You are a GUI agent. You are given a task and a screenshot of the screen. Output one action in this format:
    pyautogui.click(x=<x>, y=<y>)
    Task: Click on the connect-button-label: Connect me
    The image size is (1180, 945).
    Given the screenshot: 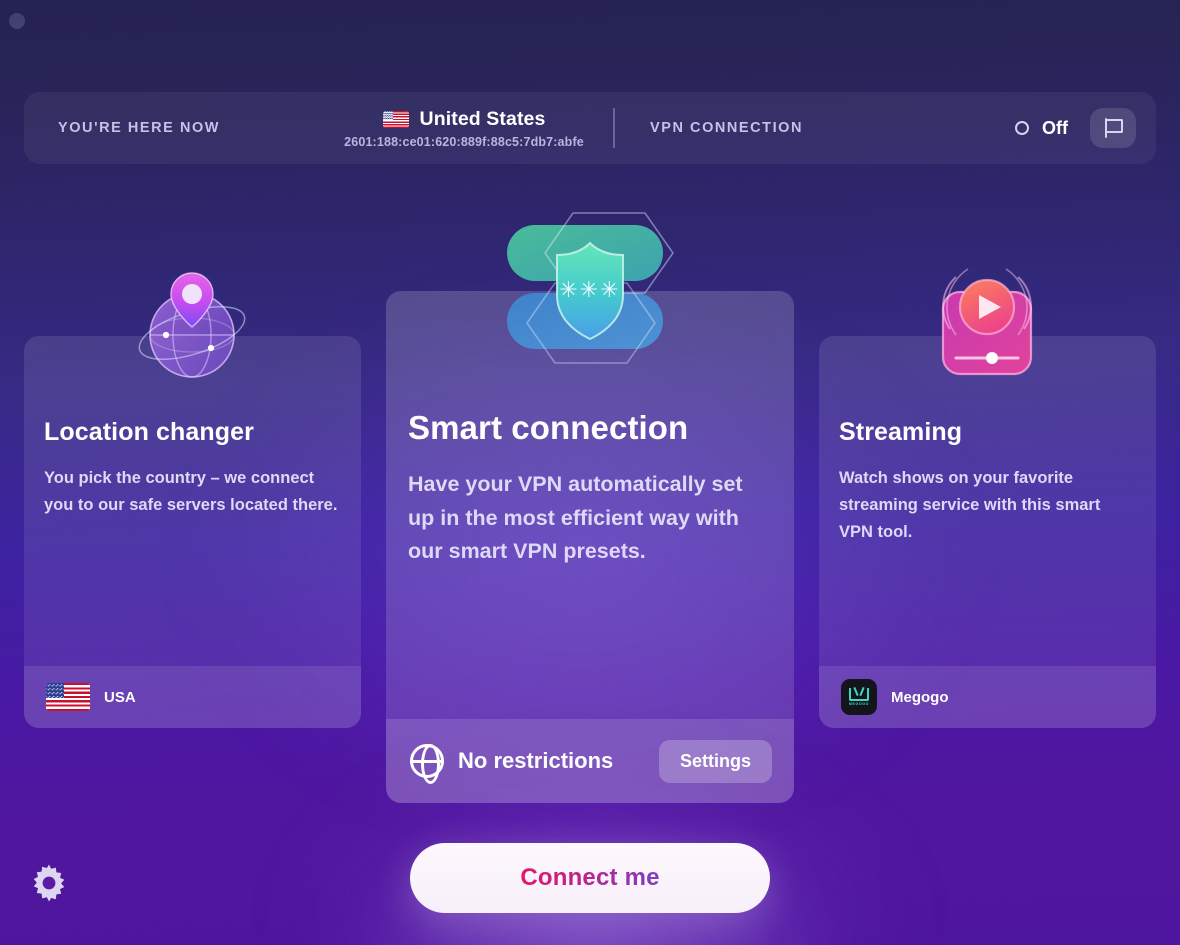 What is the action you would take?
    pyautogui.click(x=590, y=877)
    